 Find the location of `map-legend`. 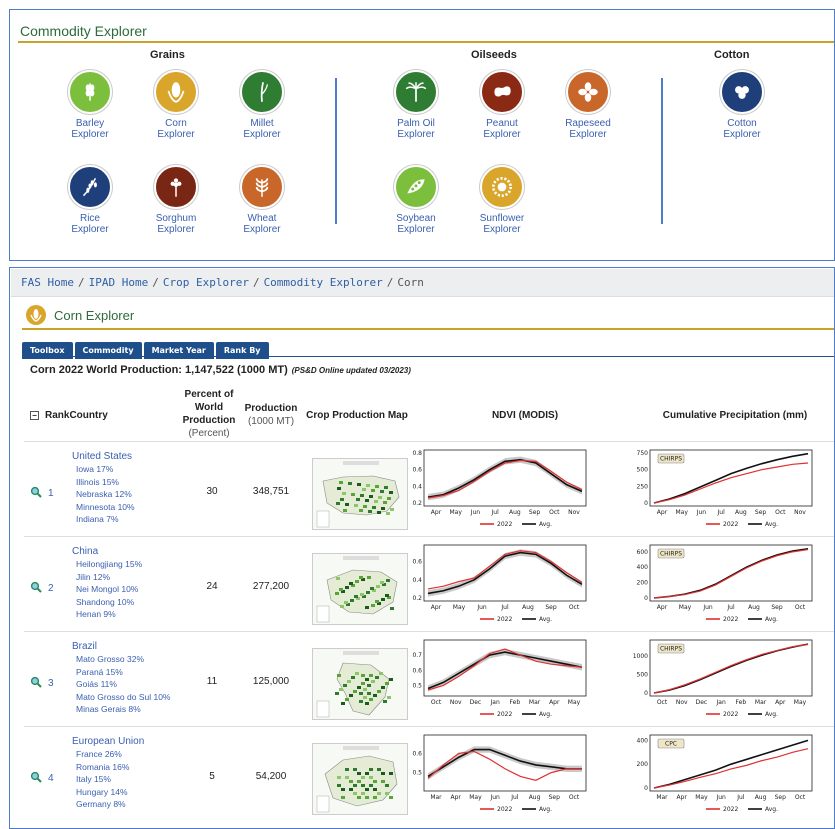

map-legend is located at coordinates (323, 709).